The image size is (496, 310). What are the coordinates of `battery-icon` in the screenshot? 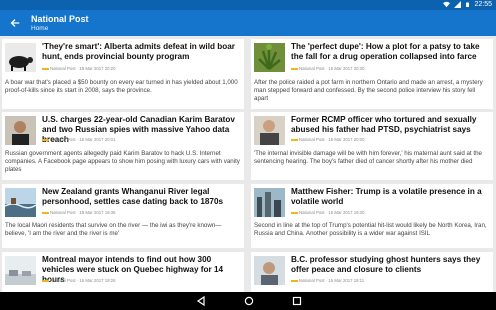 It's located at (468, 4).